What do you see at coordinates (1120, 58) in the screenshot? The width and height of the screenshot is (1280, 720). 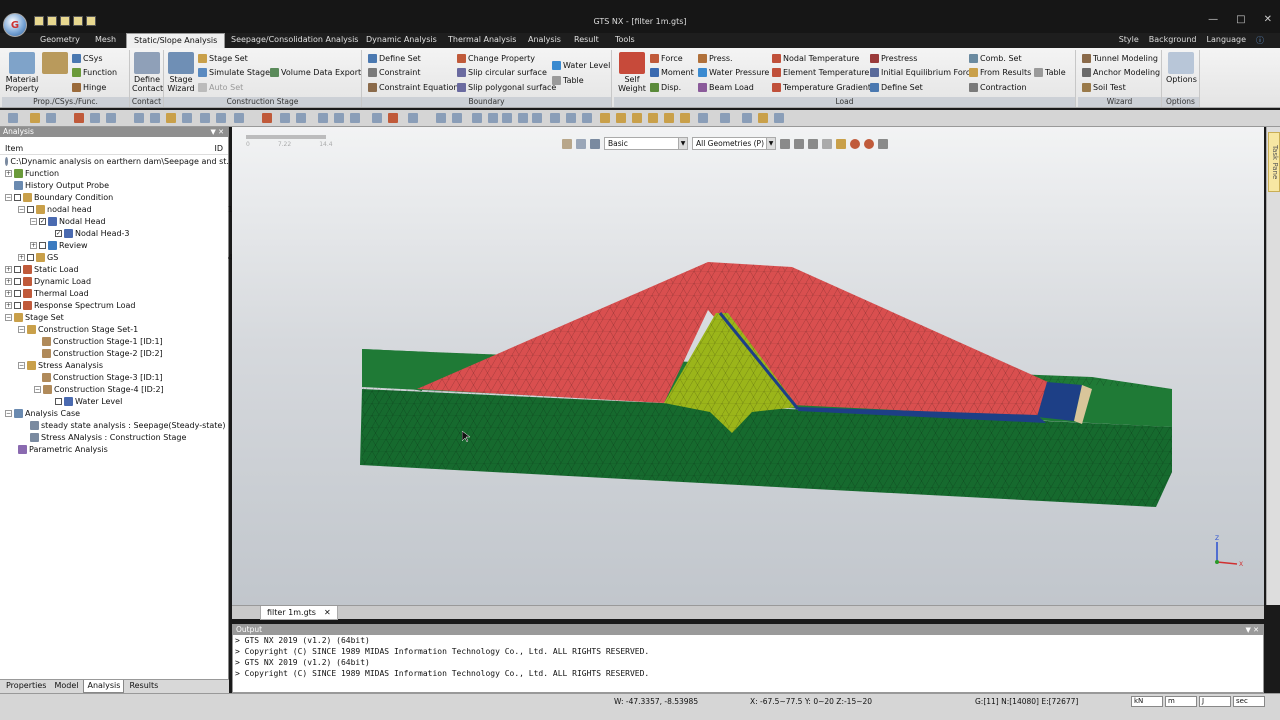 I see `tunnel-modeling-button: Tunnel Modeling` at bounding box center [1120, 58].